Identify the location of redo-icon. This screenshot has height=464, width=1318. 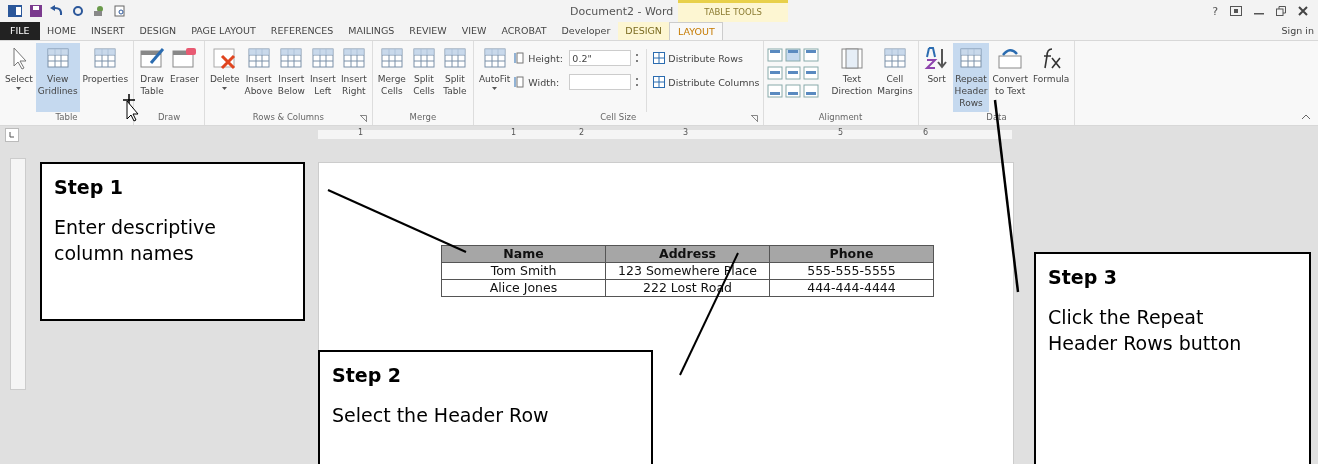
(78, 11).